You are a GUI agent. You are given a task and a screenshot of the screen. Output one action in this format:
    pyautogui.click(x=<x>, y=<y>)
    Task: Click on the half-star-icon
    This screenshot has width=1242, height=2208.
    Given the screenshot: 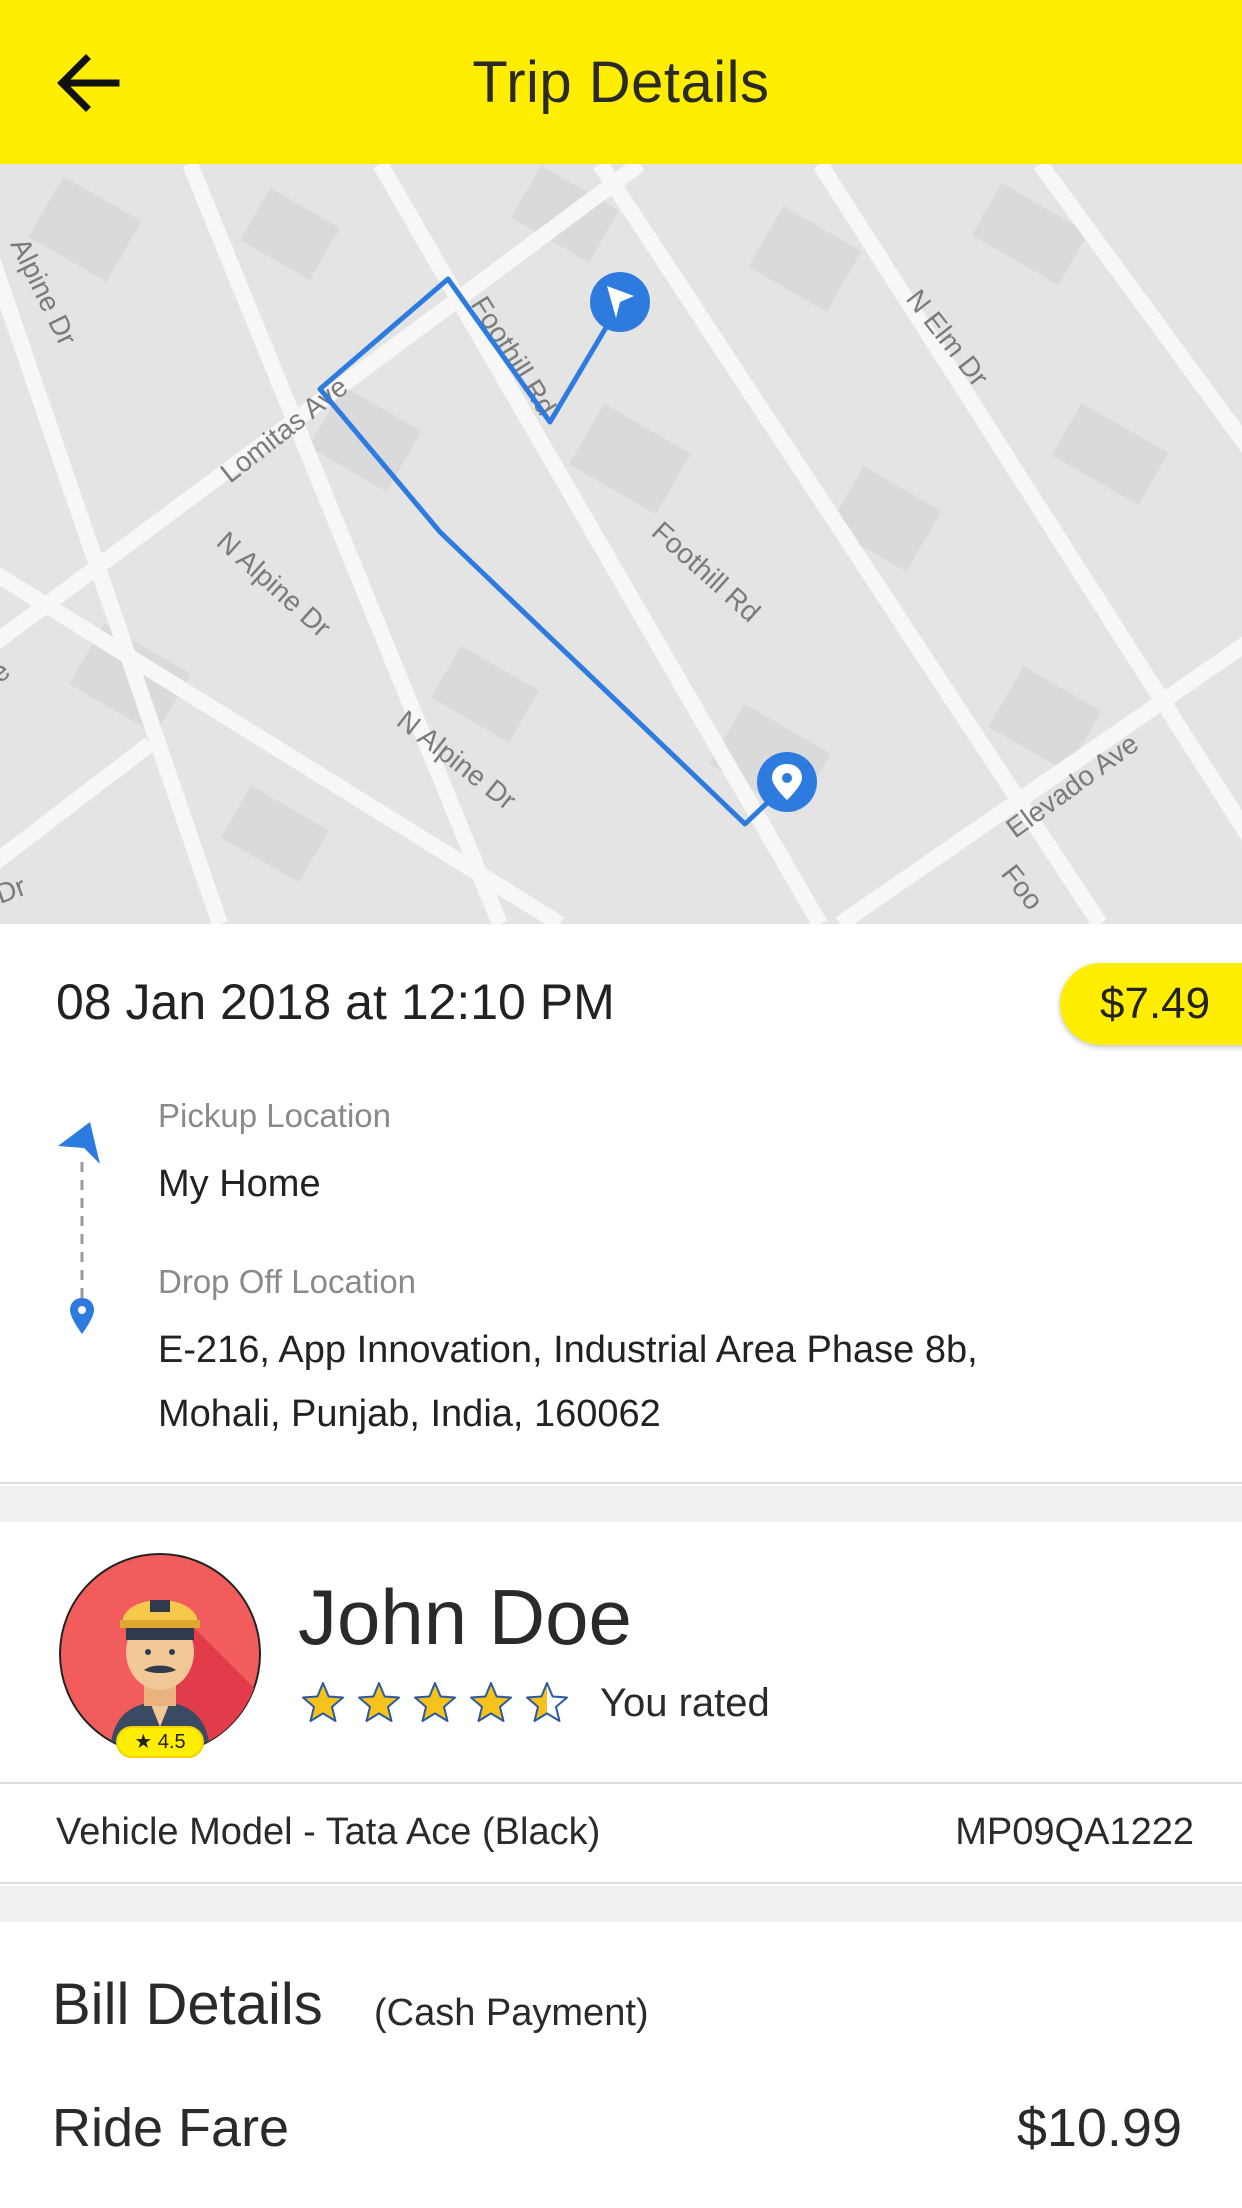 What is the action you would take?
    pyautogui.click(x=547, y=1702)
    